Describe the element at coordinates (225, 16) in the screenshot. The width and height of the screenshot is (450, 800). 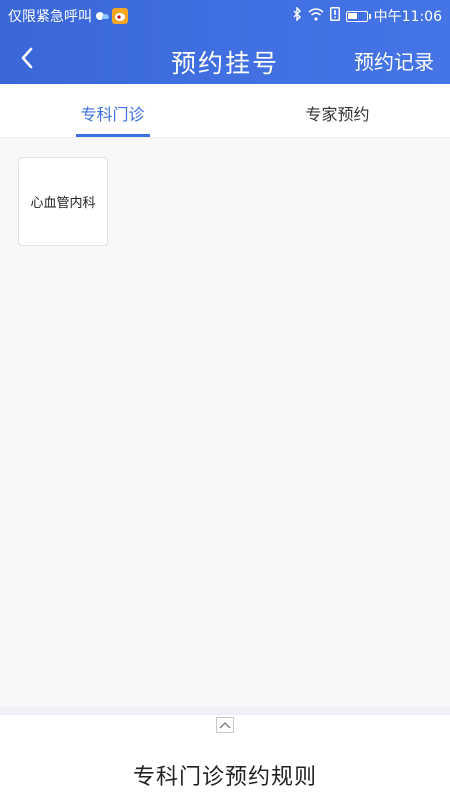
I see `status-bar: 仅限紧急呼叫 中午11:06` at that location.